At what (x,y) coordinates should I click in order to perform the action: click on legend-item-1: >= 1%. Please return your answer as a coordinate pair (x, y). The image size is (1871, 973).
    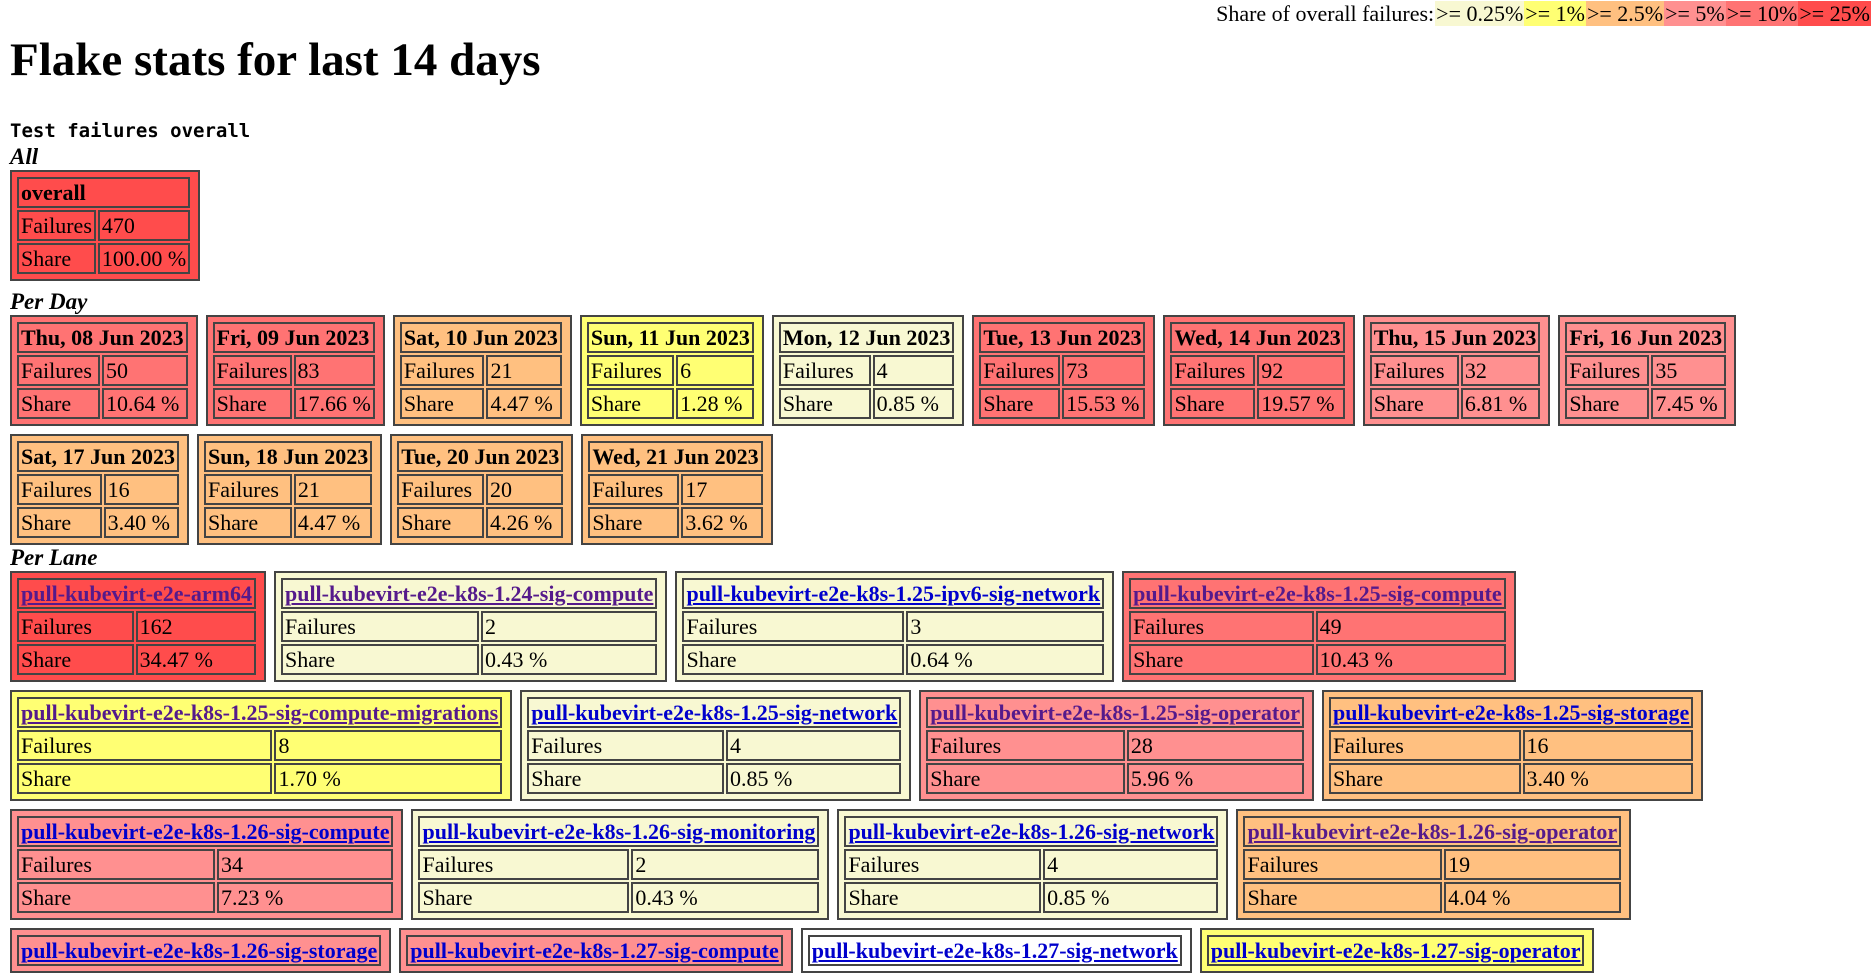
    Looking at the image, I should click on (1555, 13).